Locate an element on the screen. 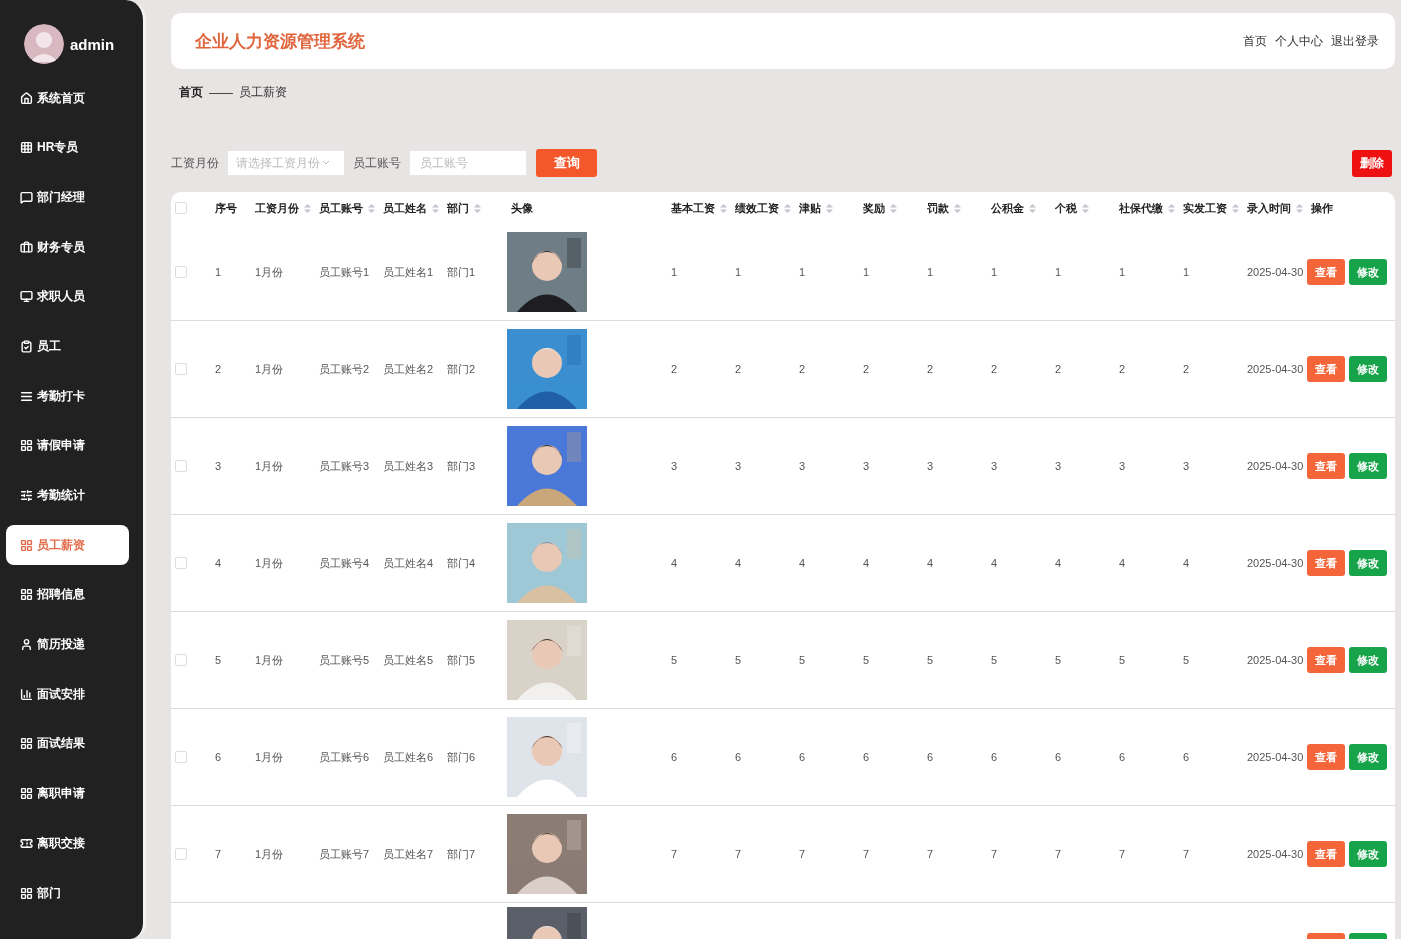  header-link: 首页 is located at coordinates (1255, 41).